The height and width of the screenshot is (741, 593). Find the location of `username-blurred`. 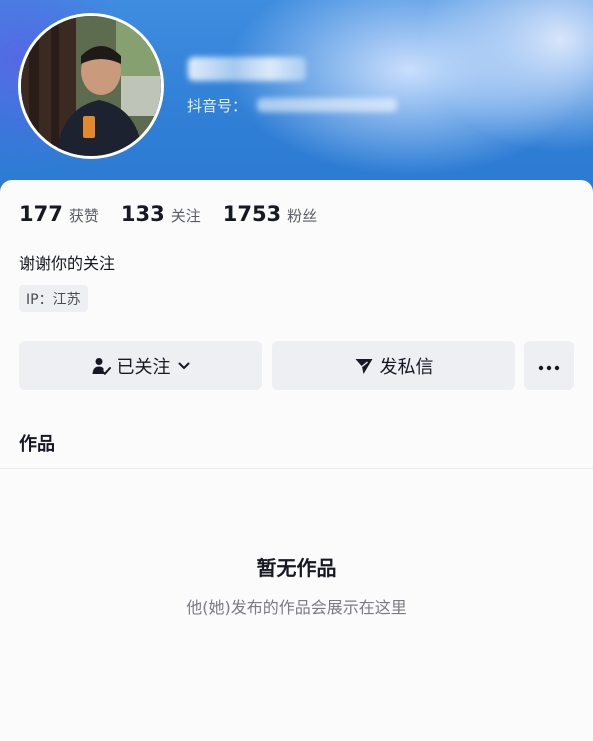

username-blurred is located at coordinates (247, 69).